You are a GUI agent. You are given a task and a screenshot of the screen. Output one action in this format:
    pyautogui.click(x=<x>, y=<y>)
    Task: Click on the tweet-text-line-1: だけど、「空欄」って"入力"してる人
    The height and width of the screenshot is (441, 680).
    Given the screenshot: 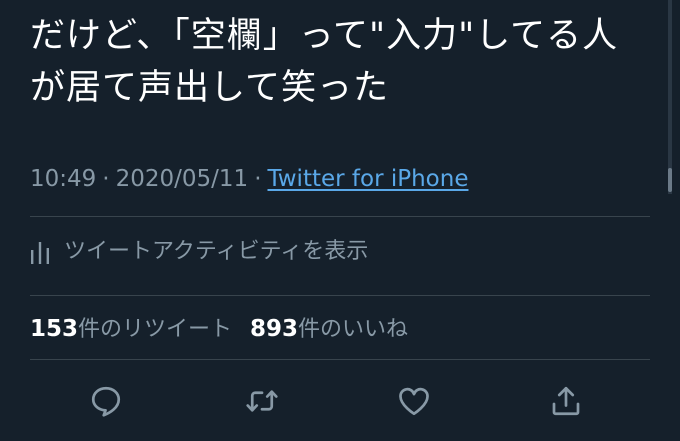 What is the action you would take?
    pyautogui.click(x=324, y=36)
    